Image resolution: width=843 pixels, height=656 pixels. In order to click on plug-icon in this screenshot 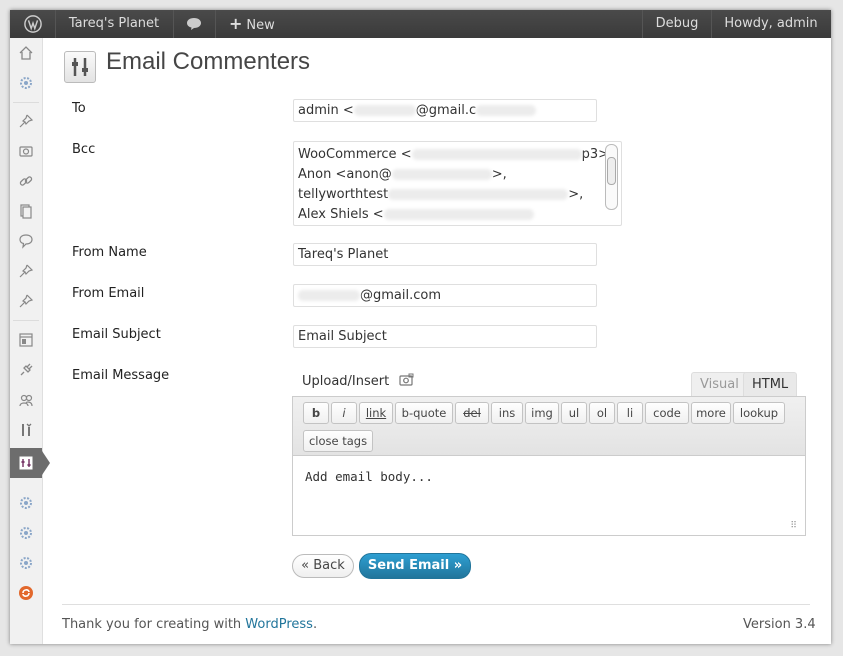, I will do `click(26, 369)`.